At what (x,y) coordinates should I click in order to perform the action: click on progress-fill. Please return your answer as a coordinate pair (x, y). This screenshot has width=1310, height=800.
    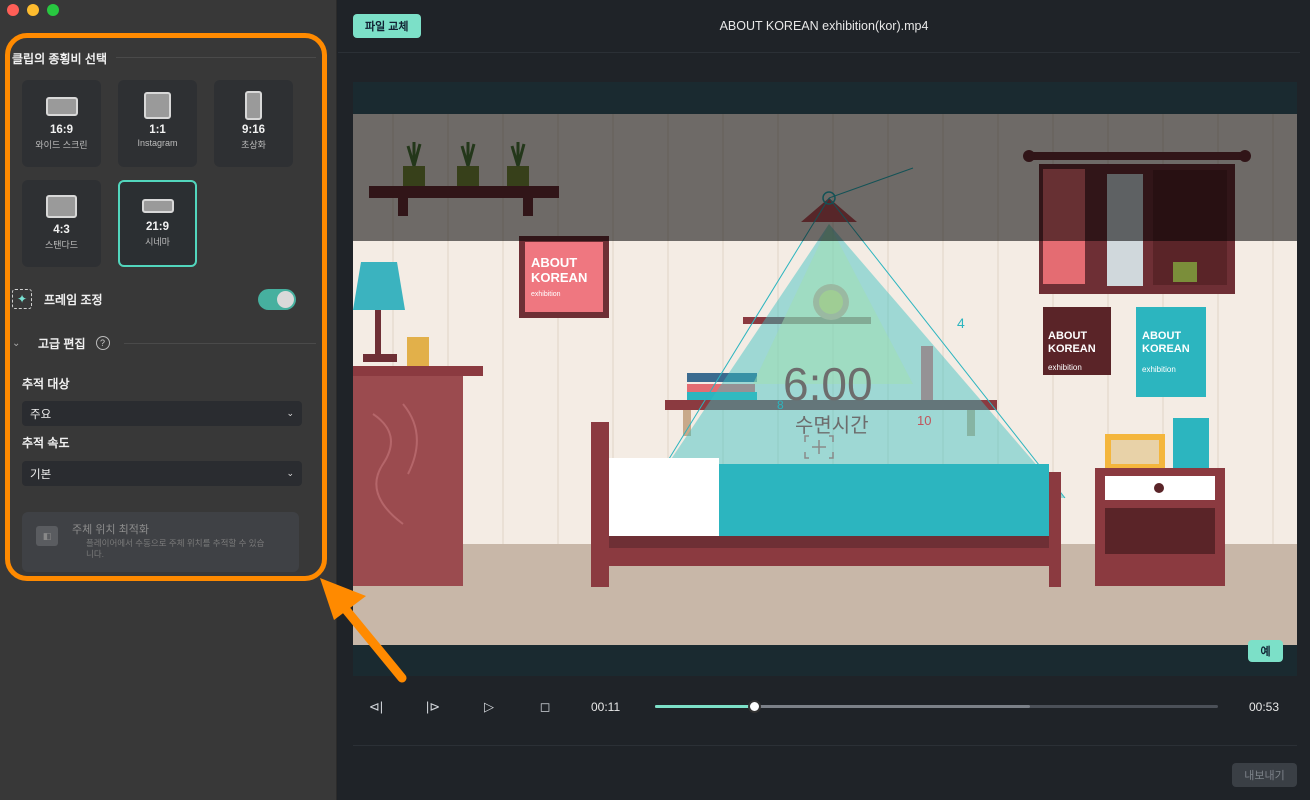
    Looking at the image, I should click on (704, 706).